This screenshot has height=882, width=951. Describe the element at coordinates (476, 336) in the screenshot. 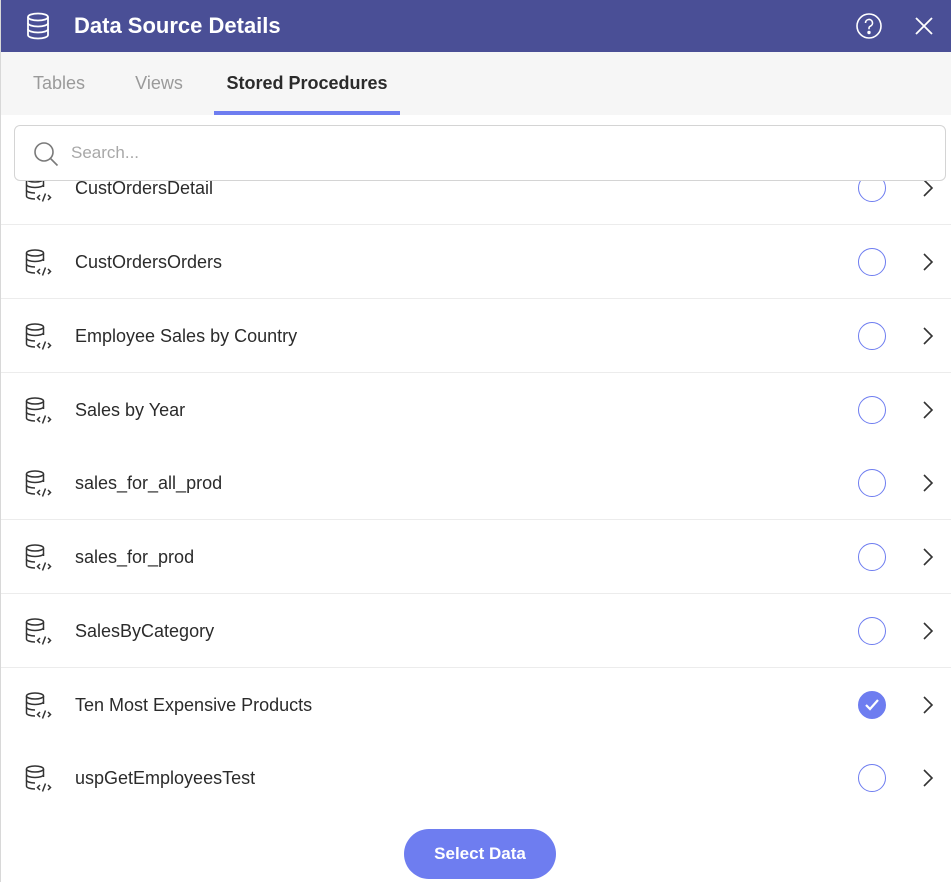

I see `list-item: Employee Sales by Country` at that location.